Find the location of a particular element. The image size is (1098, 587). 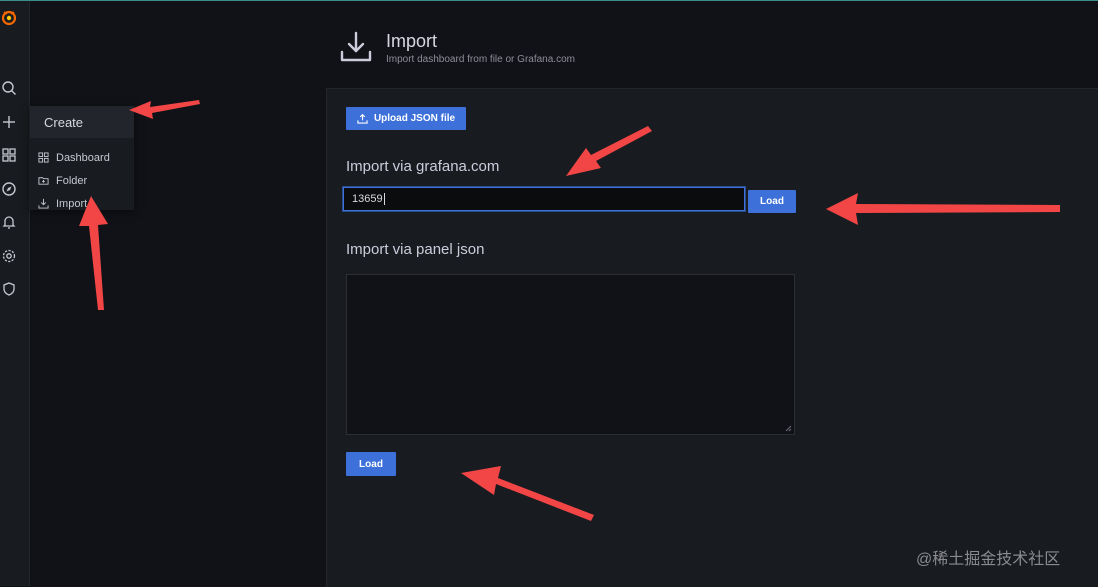

gear-icon is located at coordinates (9, 256).